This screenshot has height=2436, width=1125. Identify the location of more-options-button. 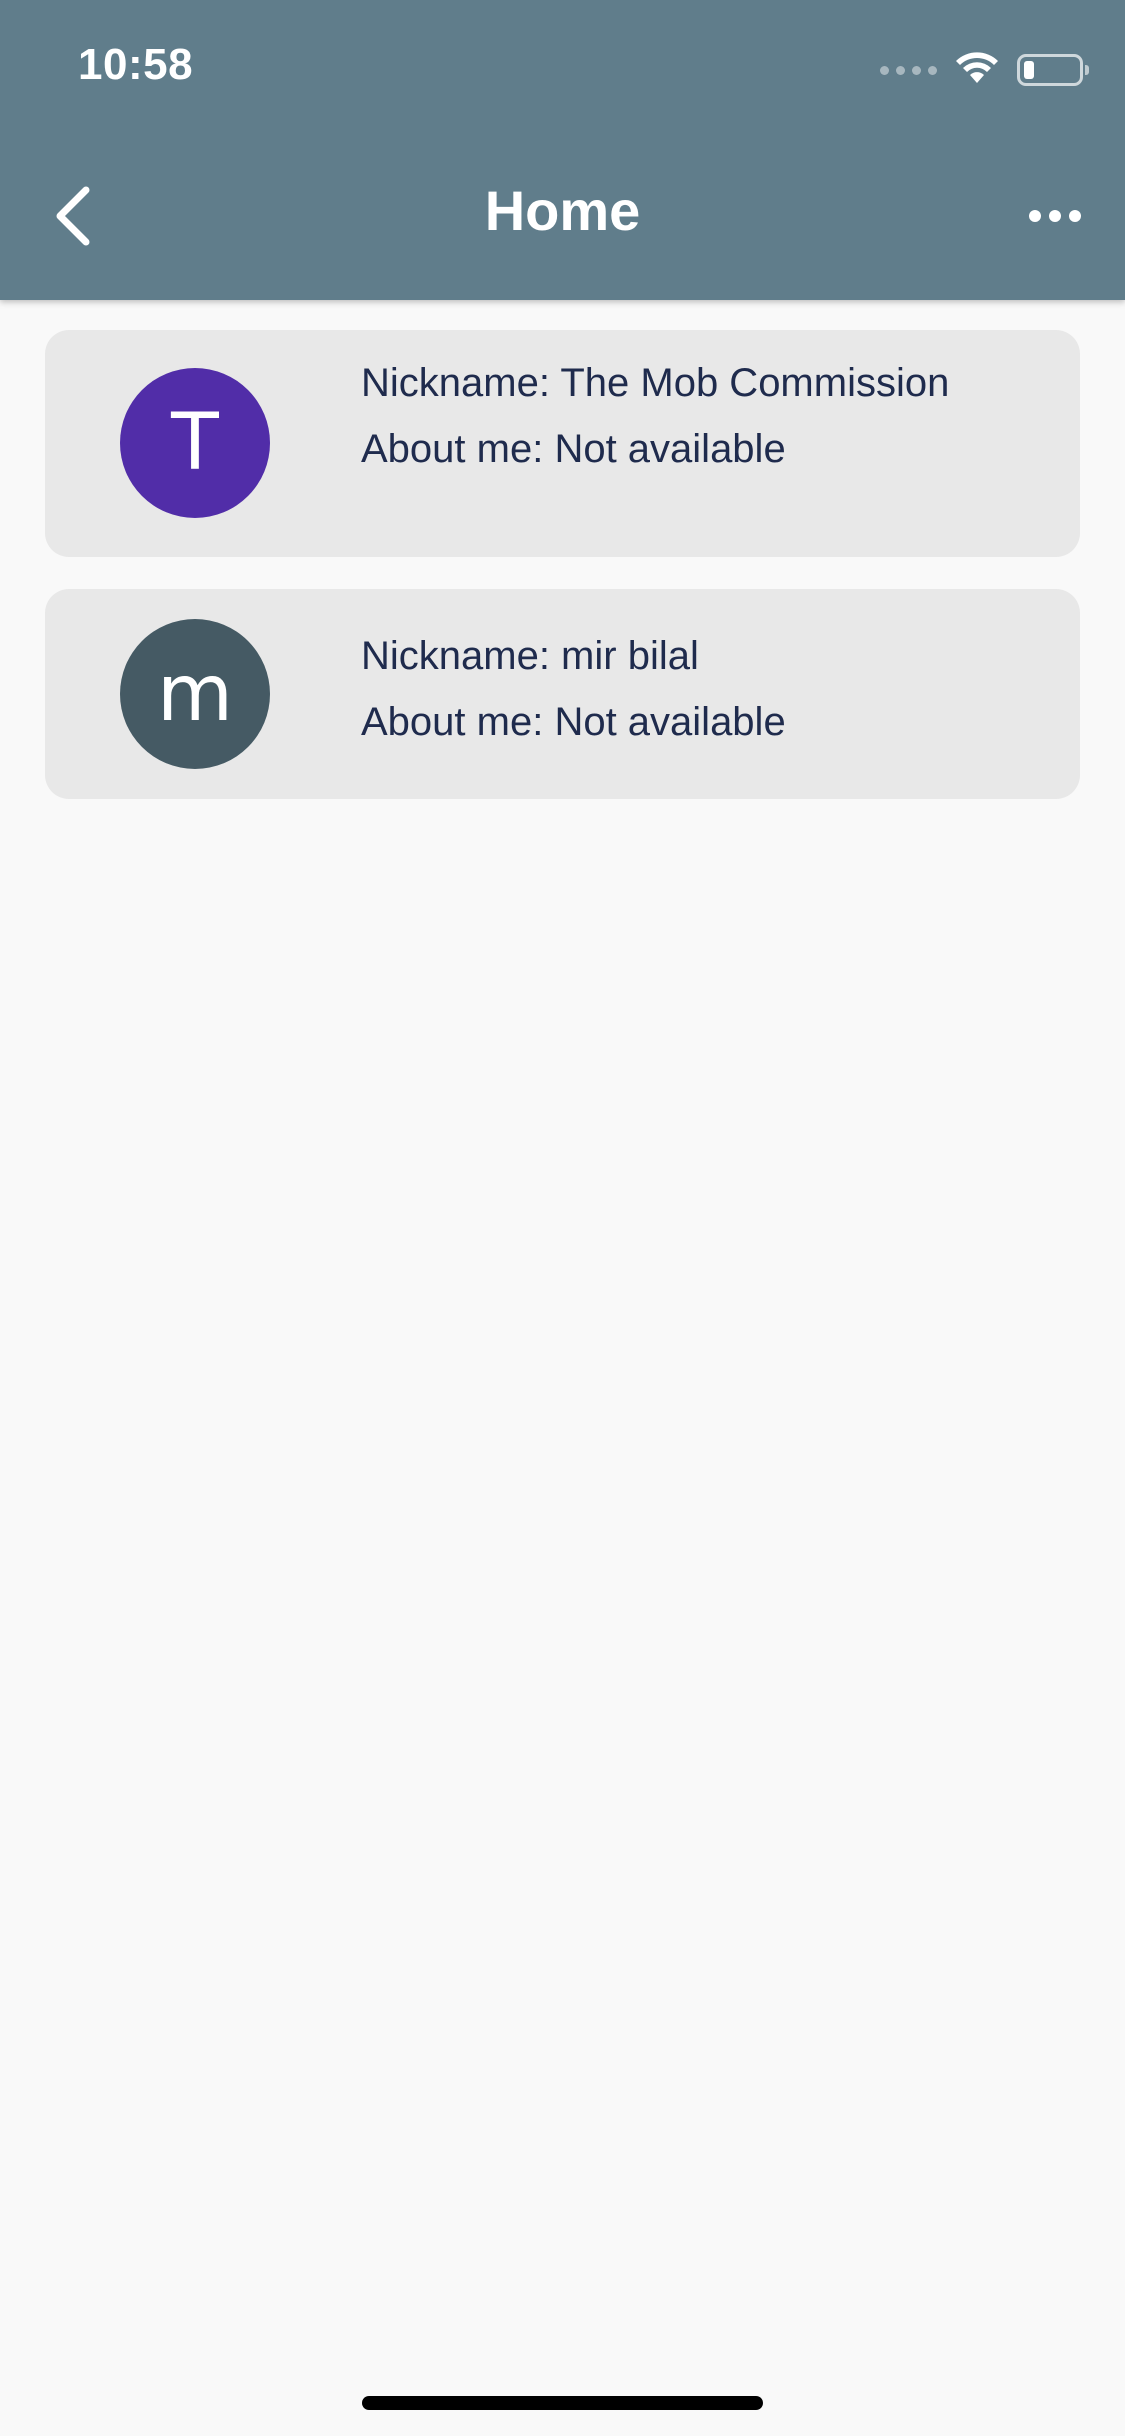
(1055, 216).